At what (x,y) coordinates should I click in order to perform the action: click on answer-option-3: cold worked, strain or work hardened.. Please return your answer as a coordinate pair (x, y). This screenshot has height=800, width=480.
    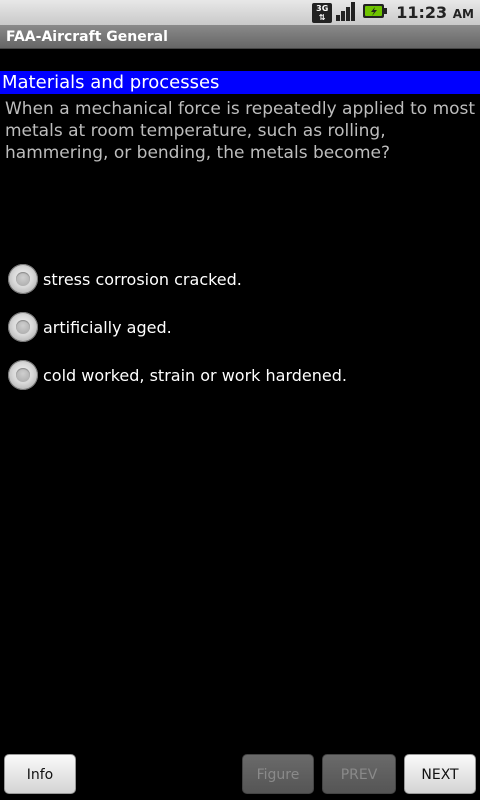
    Looking at the image, I should click on (177, 375).